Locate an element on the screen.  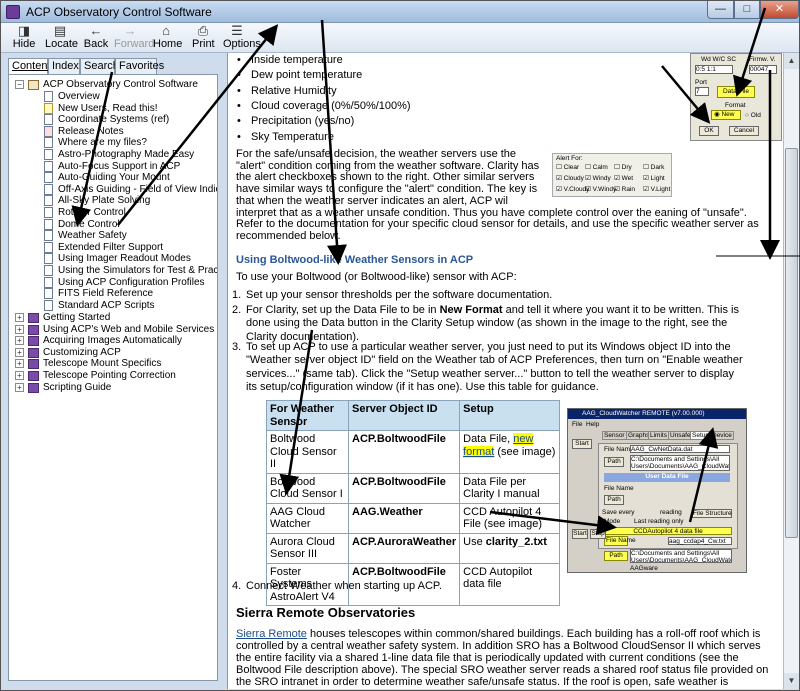
scroll-down-arrow-icon: ▼ is located at coordinates (791, 681).